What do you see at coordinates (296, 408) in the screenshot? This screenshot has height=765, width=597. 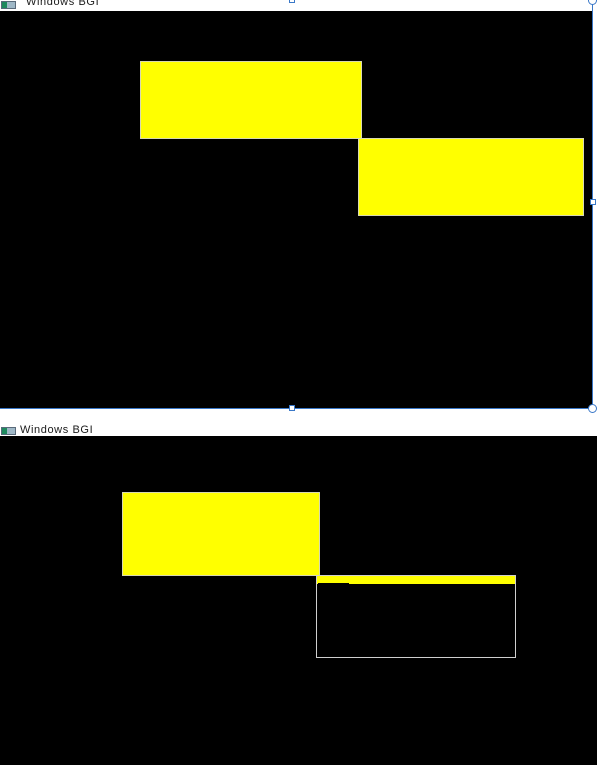 I see `selection-border` at bounding box center [296, 408].